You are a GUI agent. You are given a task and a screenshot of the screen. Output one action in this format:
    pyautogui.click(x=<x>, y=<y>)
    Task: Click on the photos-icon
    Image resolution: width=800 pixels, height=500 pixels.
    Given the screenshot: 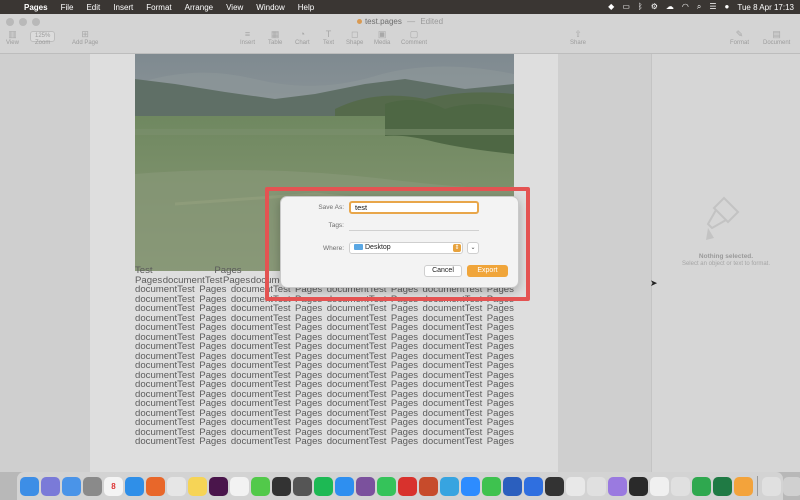 What is the action you would take?
    pyautogui.click(x=239, y=486)
    